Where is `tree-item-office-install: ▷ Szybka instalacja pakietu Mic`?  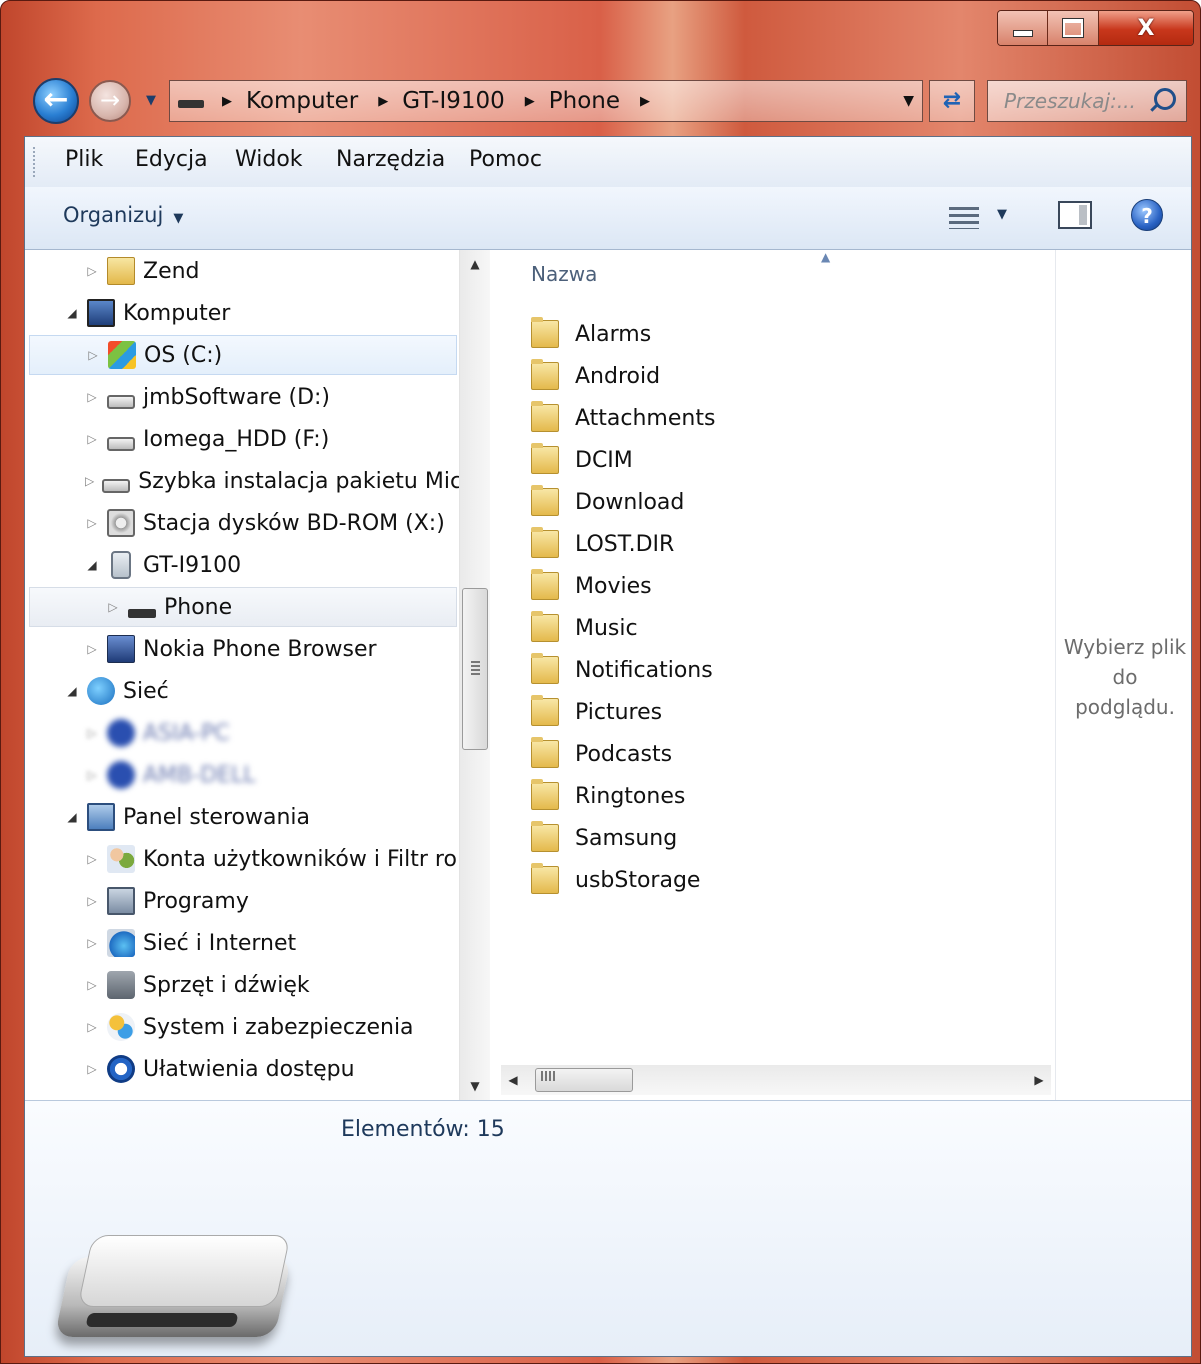
tree-item-office-install: ▷ Szybka instalacja pakietu Mic is located at coordinates (272, 481).